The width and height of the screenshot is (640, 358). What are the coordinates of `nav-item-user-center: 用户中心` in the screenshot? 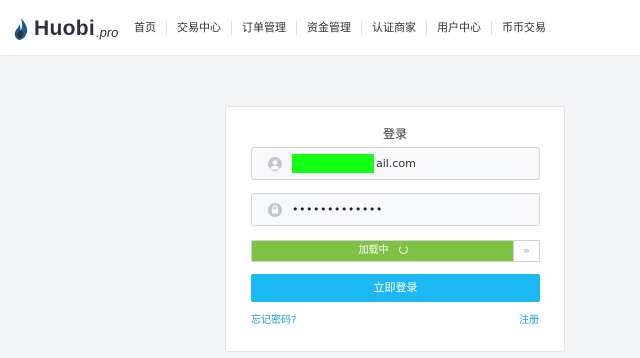 It's located at (458, 28).